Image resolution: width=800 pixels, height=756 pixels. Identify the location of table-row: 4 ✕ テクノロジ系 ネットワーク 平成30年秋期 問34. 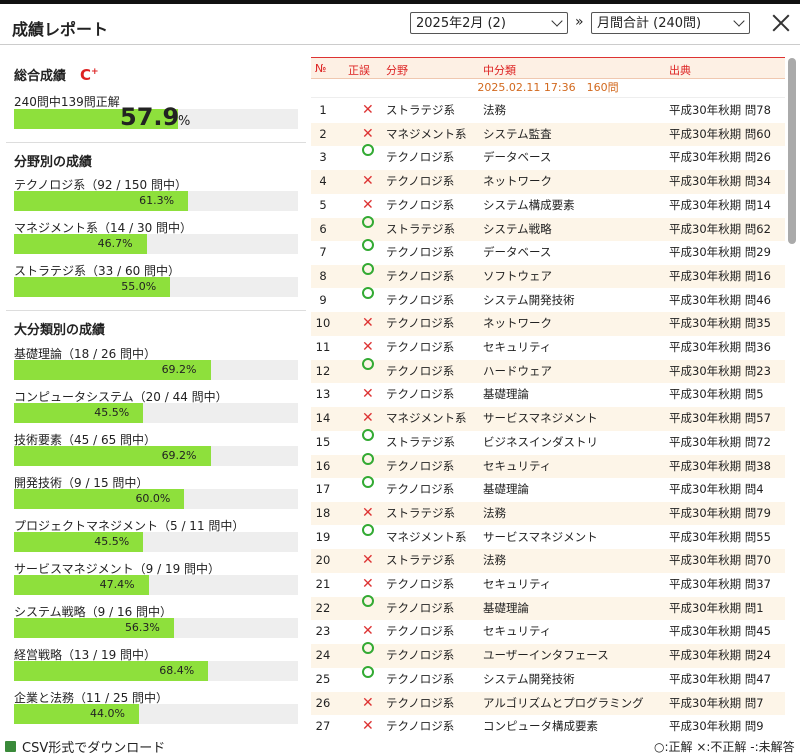
(548, 182).